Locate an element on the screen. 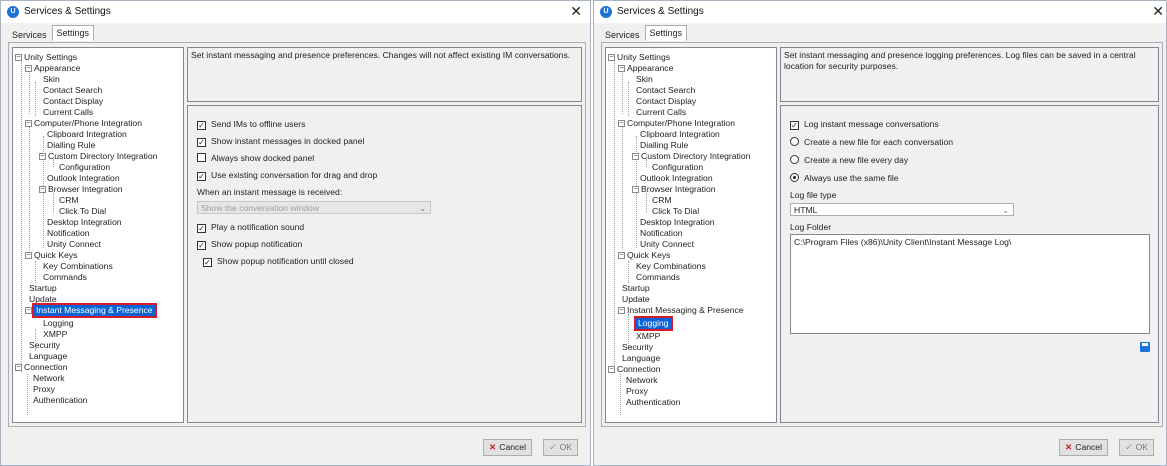 The width and height of the screenshot is (1167, 466). checkbox-send-offline: ✓ is located at coordinates (201, 125).